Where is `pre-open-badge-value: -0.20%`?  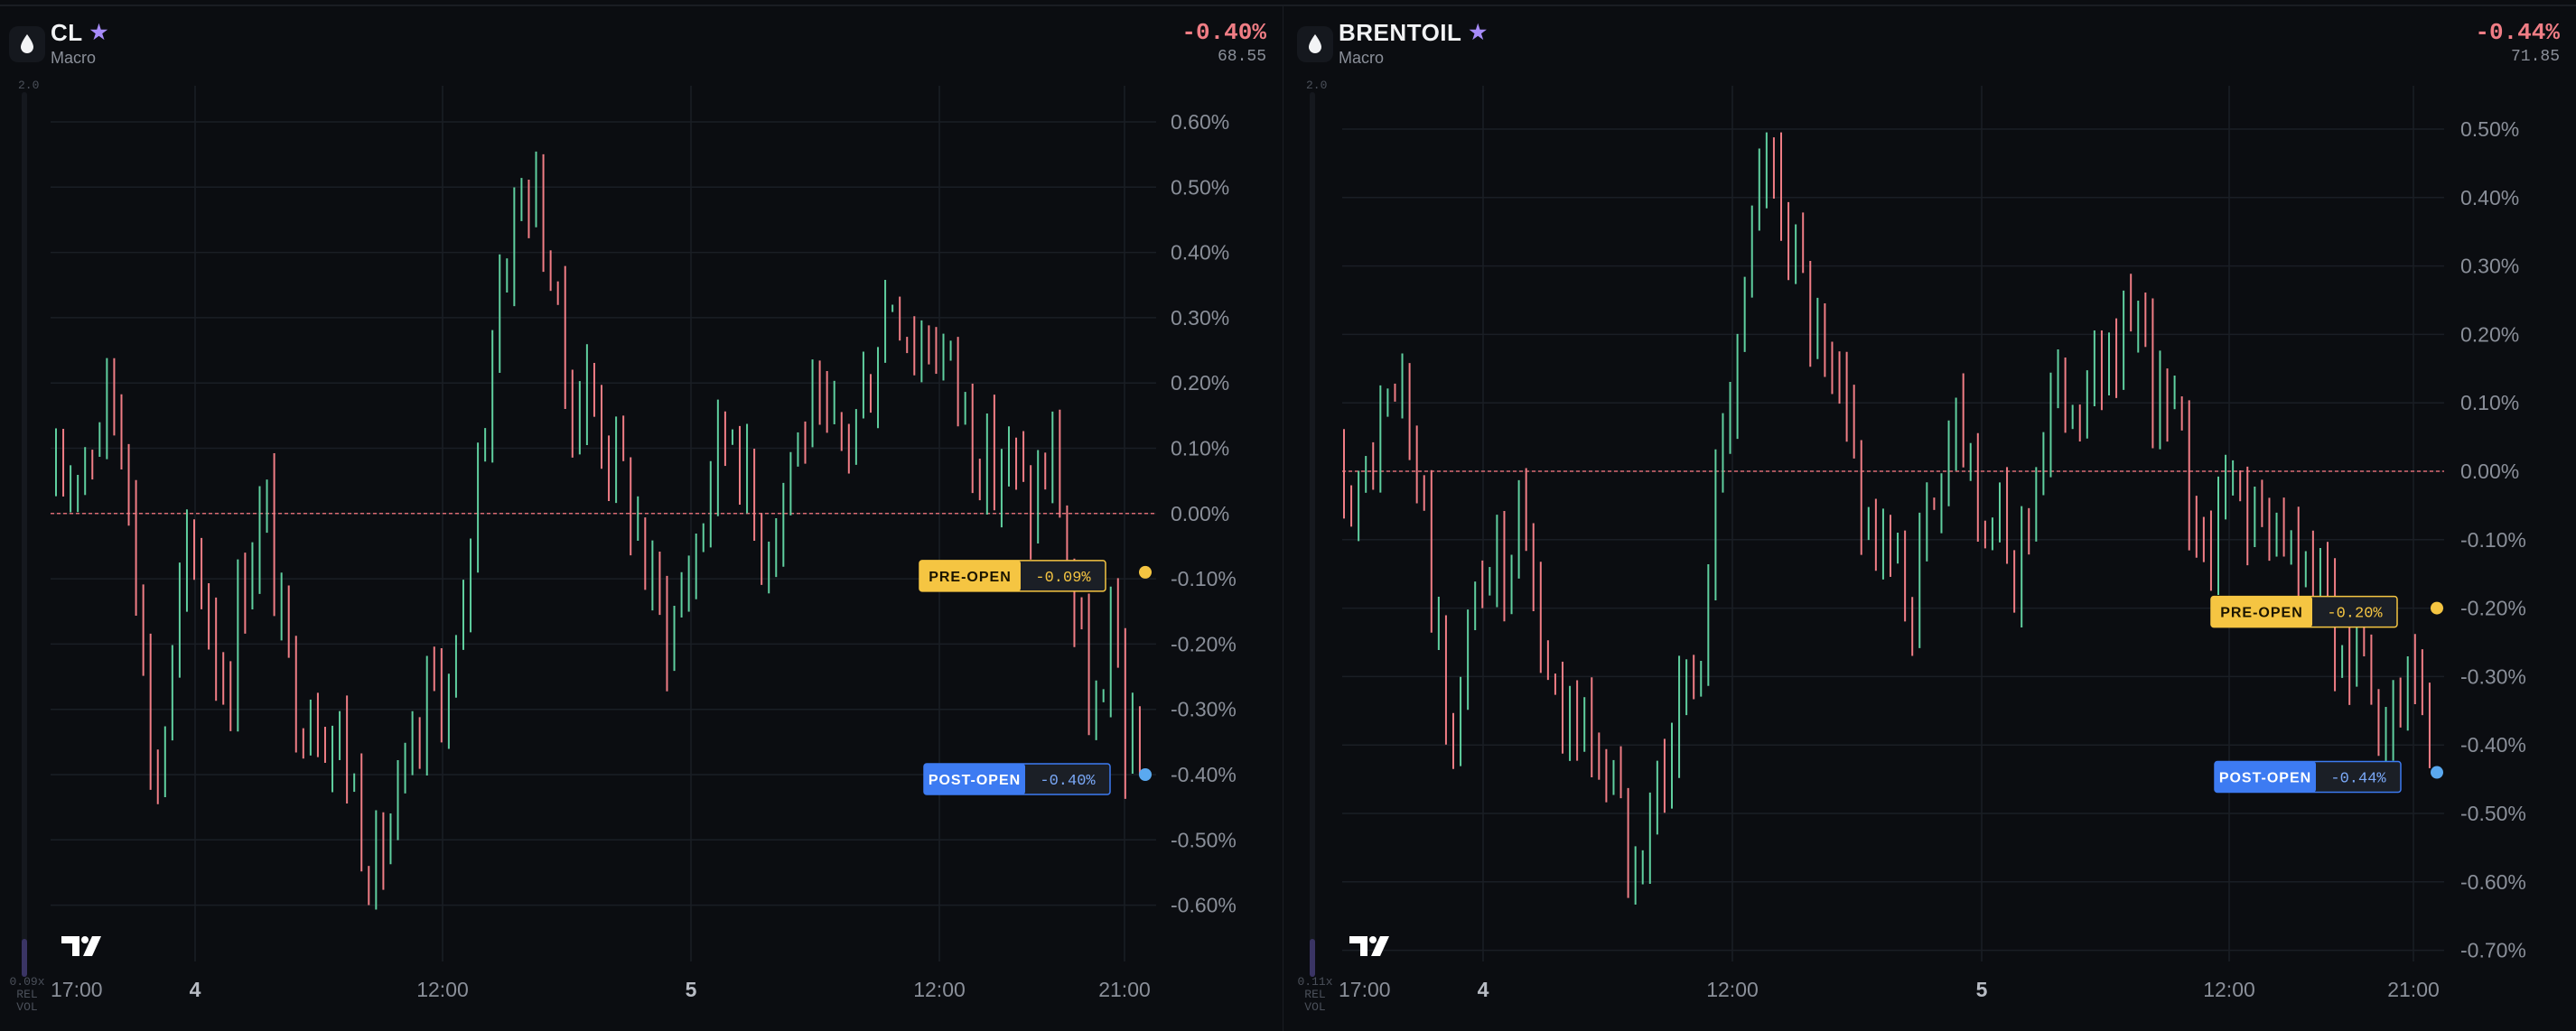 pre-open-badge-value: -0.20% is located at coordinates (2355, 614).